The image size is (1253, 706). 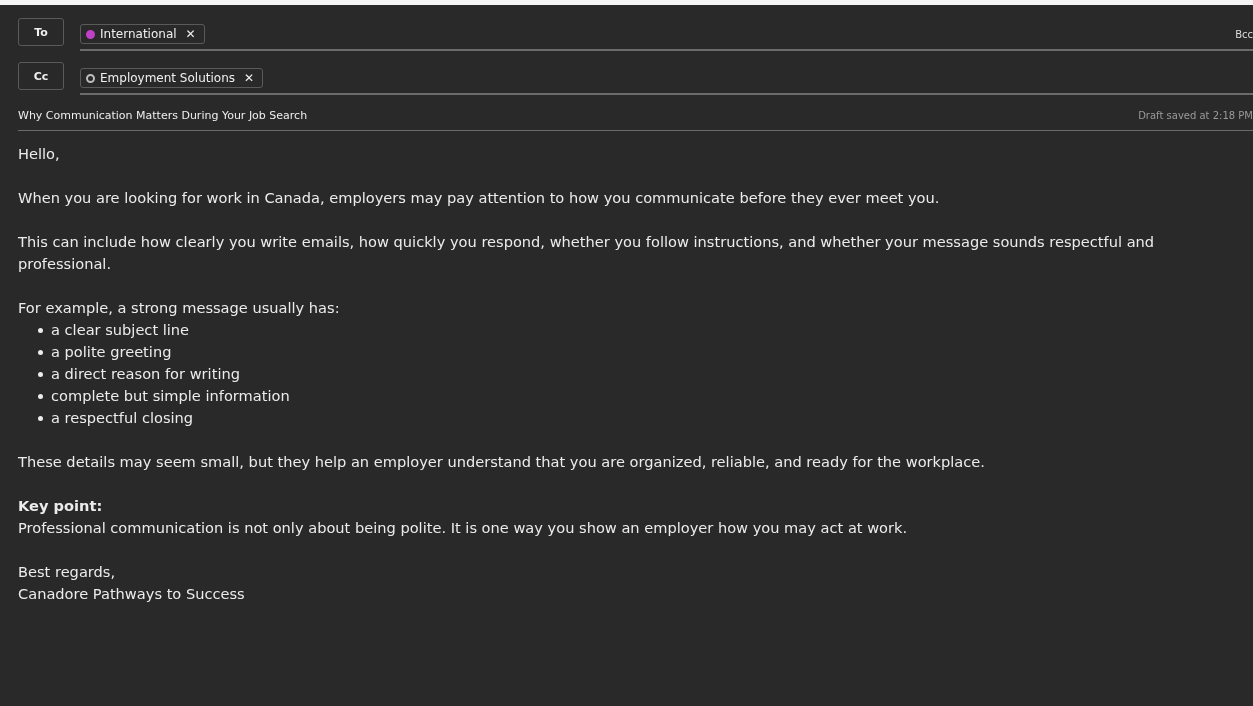 I want to click on body-paragraph: Professional communication is not only about being polite. It is one way you show an employer how you may act at work., so click(x=463, y=528).